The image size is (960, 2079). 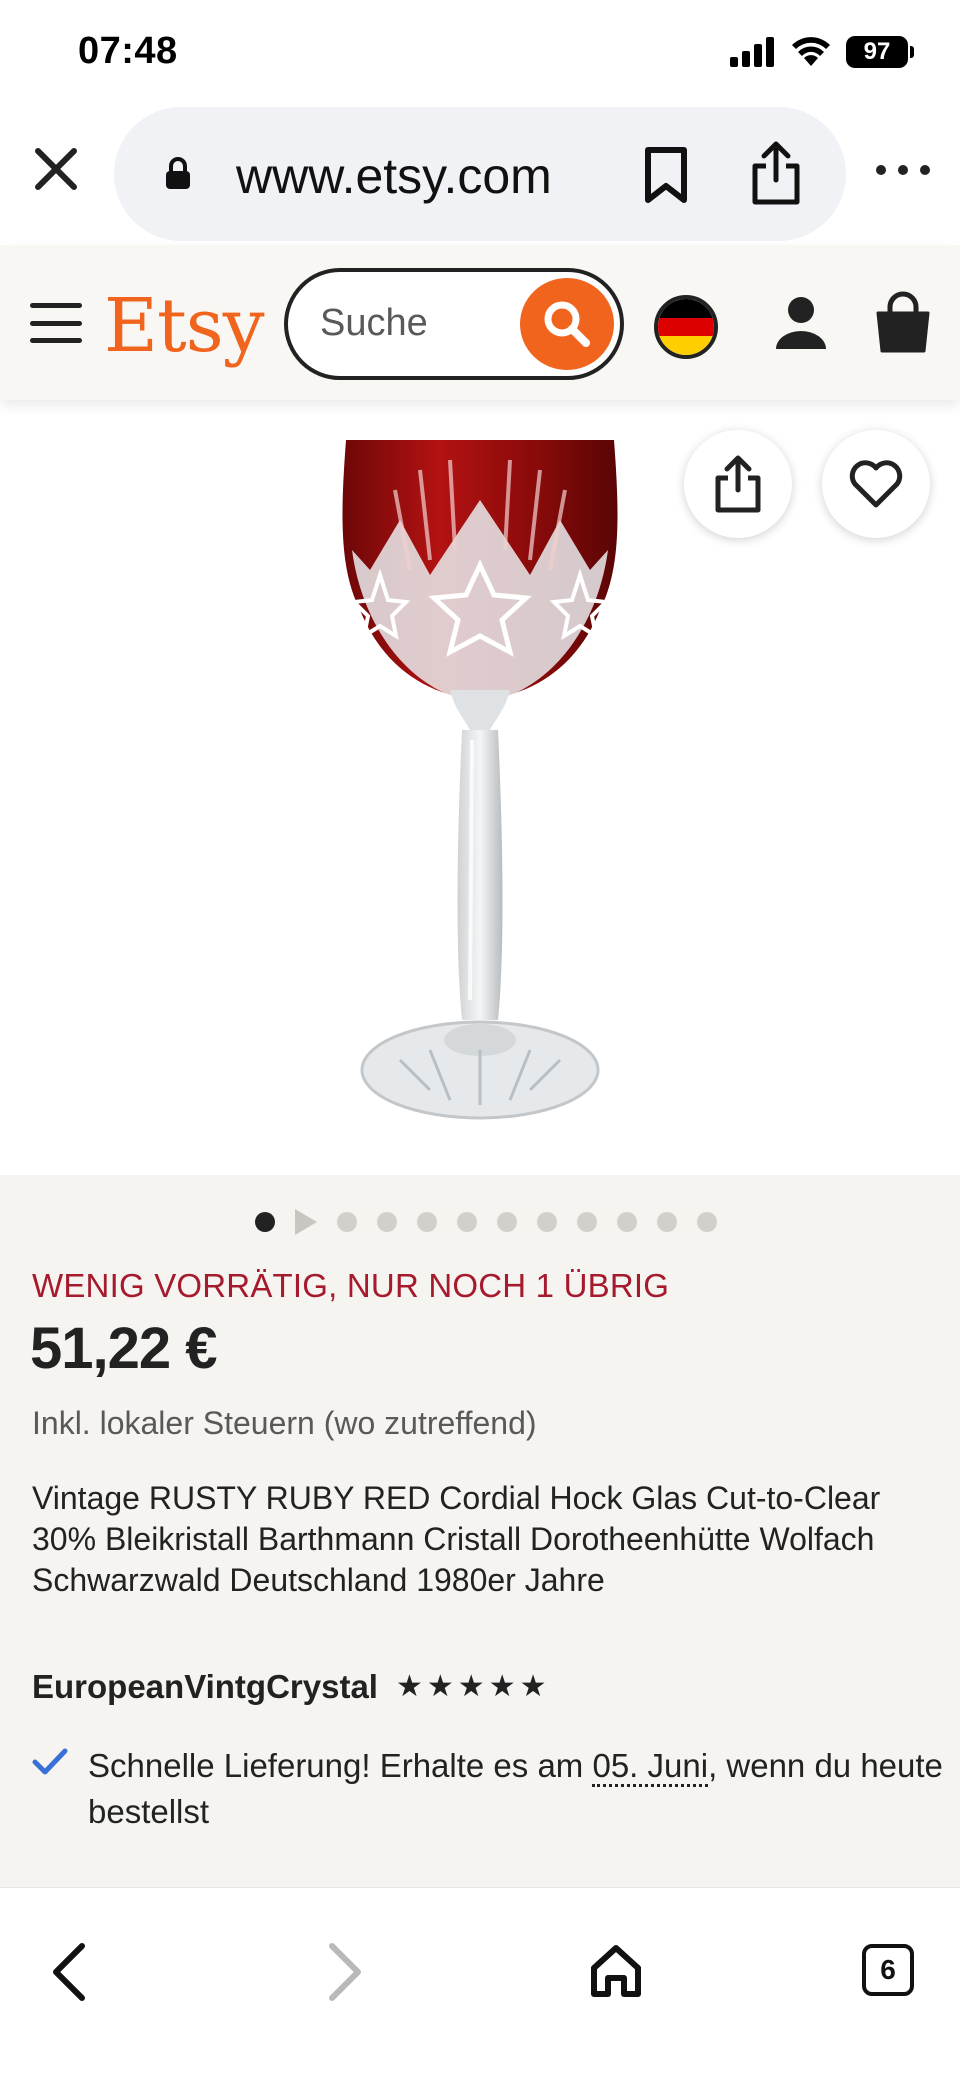 I want to click on region-flag-button, so click(x=686, y=327).